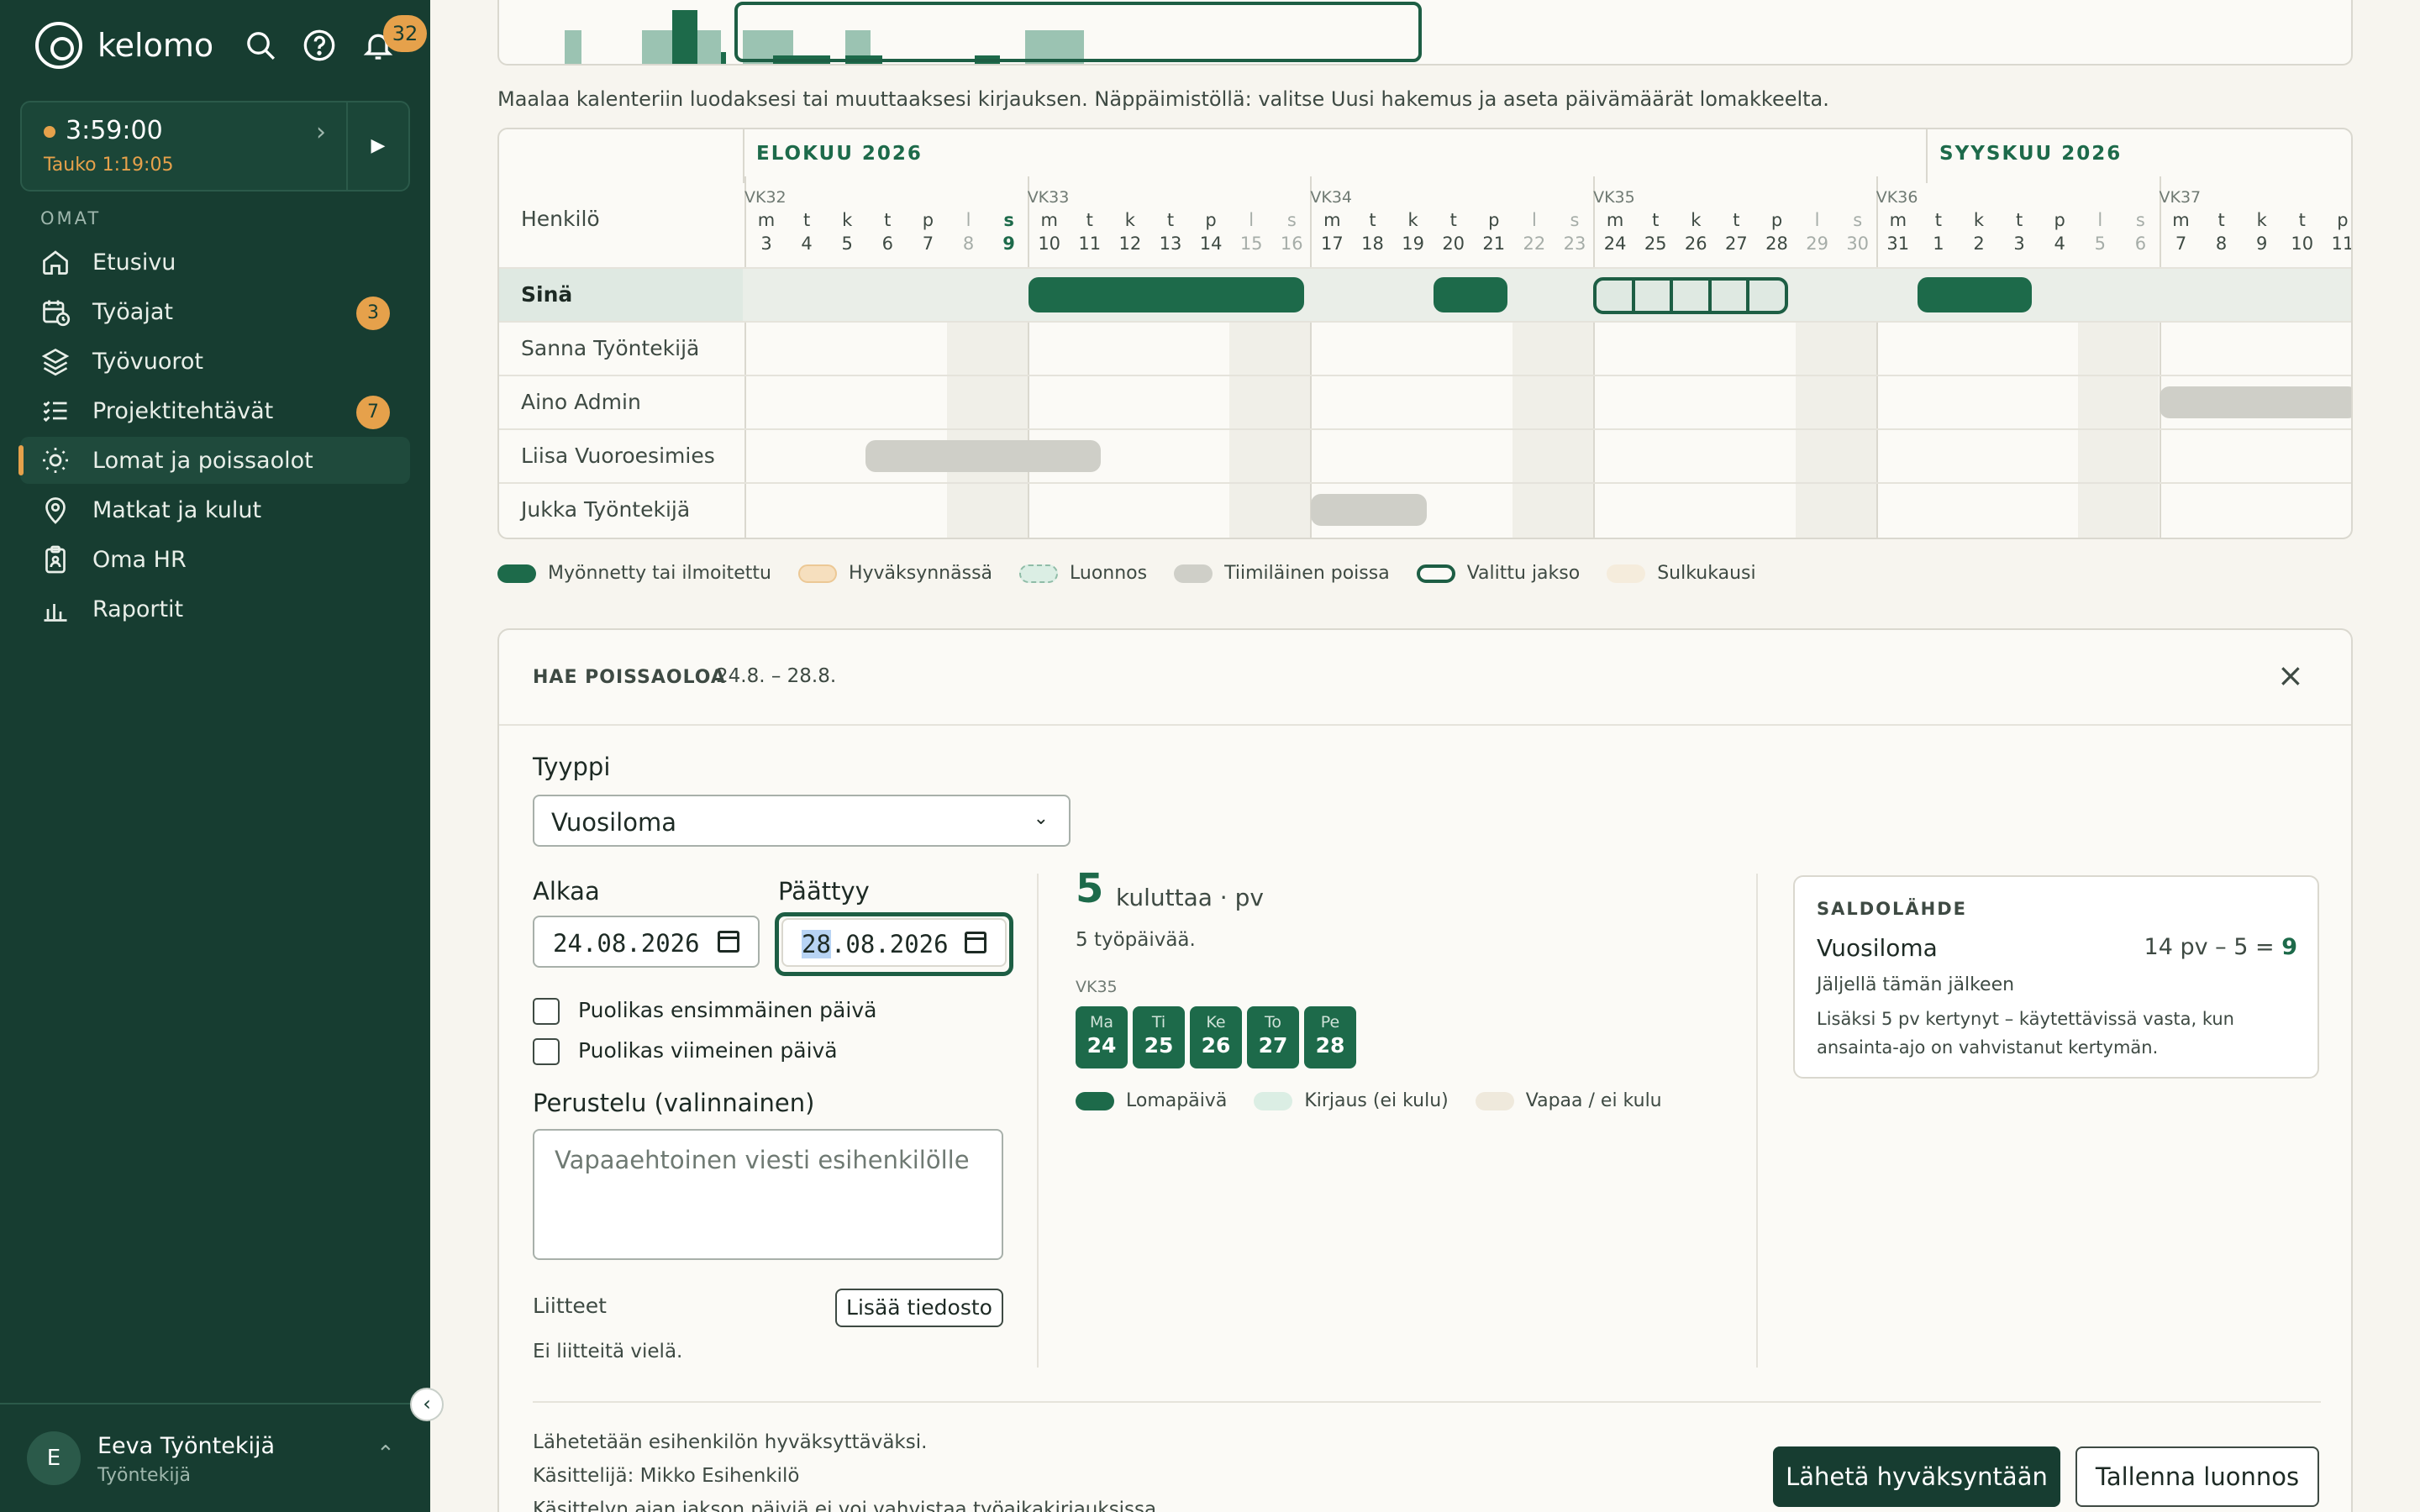 The width and height of the screenshot is (2420, 1512). What do you see at coordinates (1425, 295) in the screenshot?
I see `calendar-row-sina: Sinä` at bounding box center [1425, 295].